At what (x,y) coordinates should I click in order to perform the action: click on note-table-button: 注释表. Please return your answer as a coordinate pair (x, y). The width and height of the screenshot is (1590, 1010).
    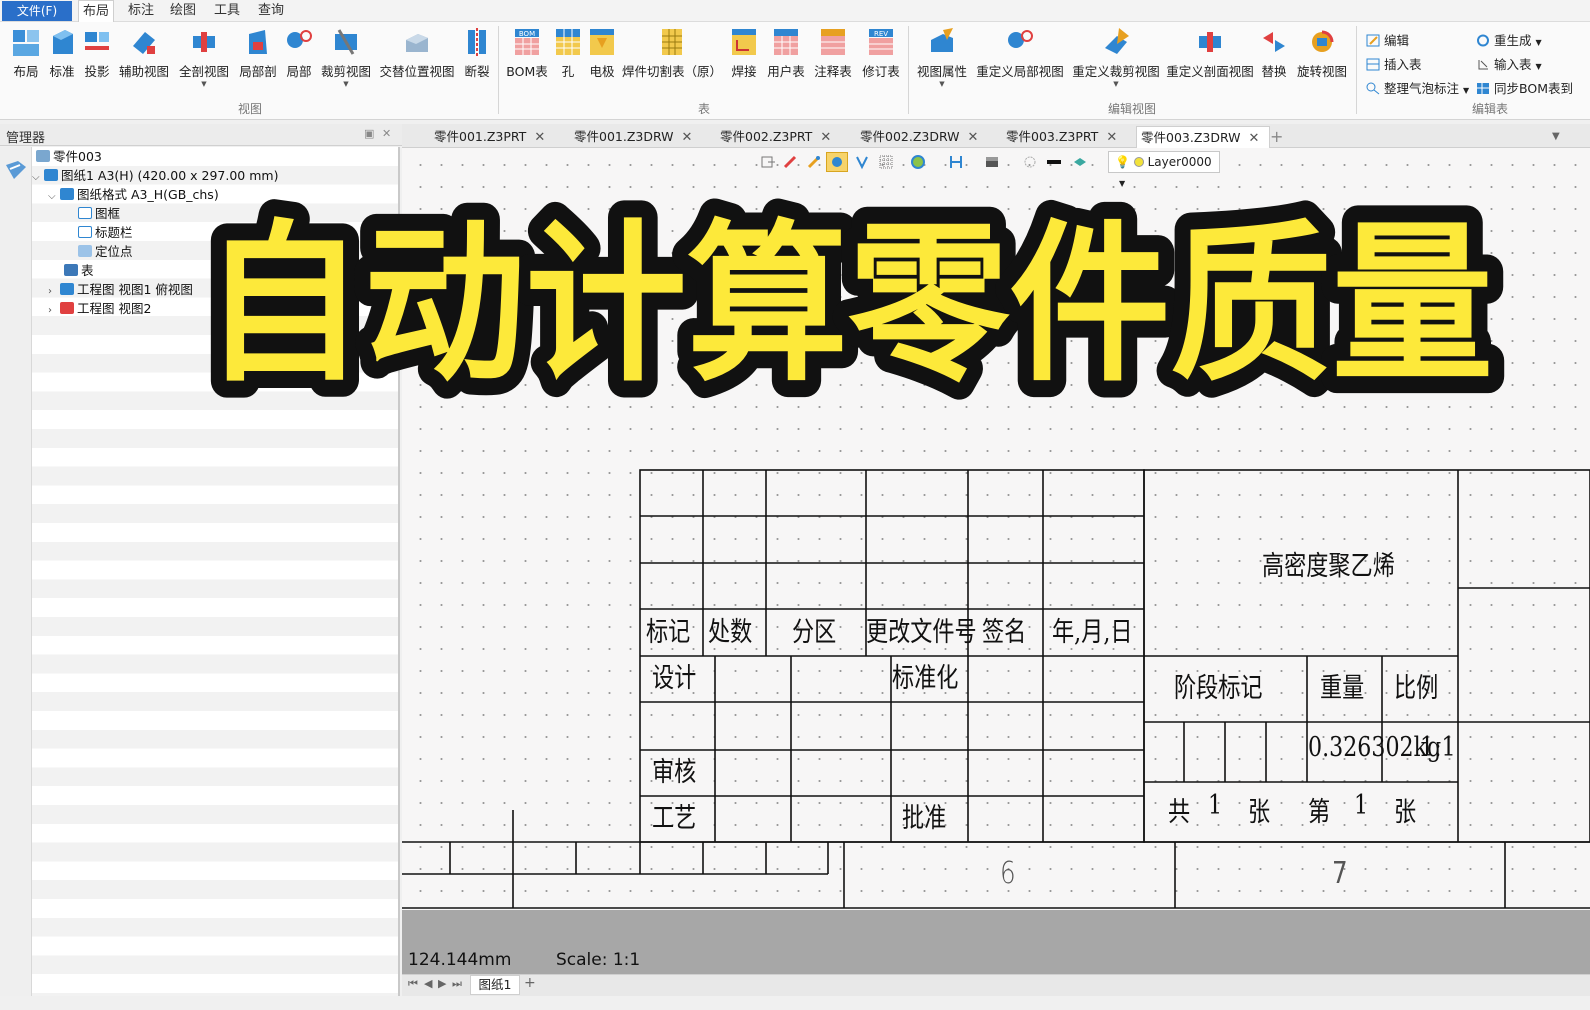
    Looking at the image, I should click on (833, 53).